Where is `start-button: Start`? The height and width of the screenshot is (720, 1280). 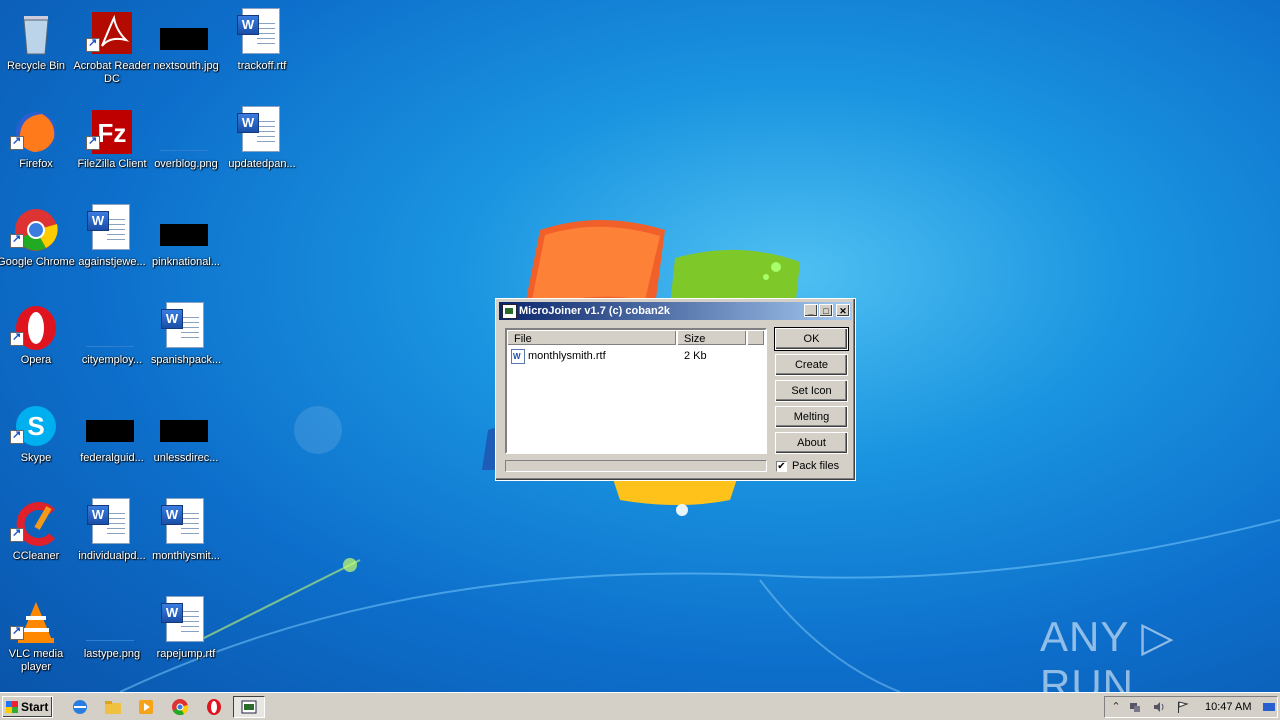
start-button: Start is located at coordinates (27, 707).